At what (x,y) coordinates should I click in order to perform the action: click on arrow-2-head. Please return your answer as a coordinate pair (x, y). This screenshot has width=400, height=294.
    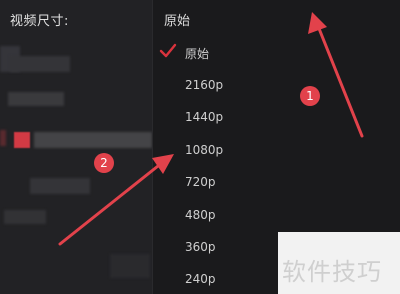
    Looking at the image, I should click on (163, 164).